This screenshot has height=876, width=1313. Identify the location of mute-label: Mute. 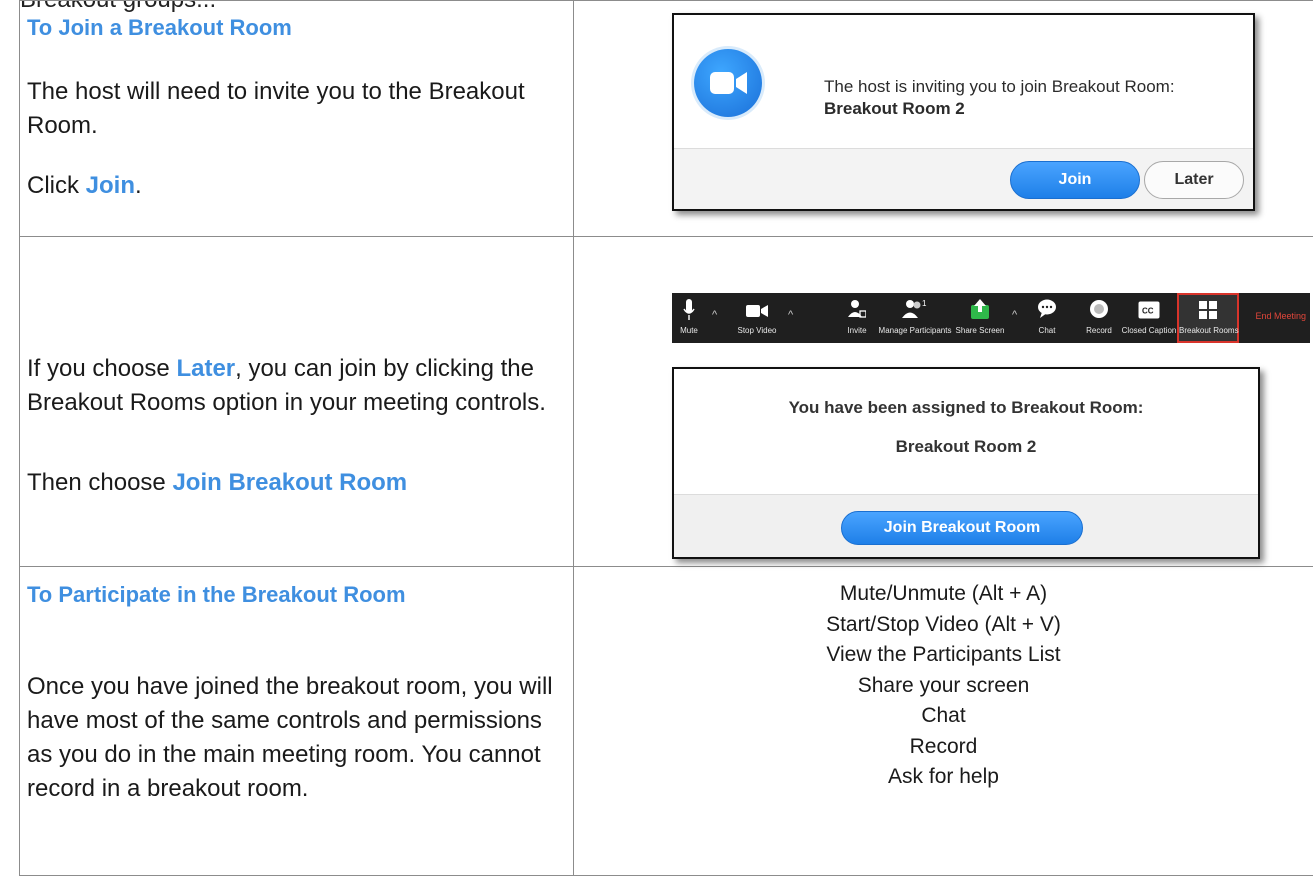
(689, 330).